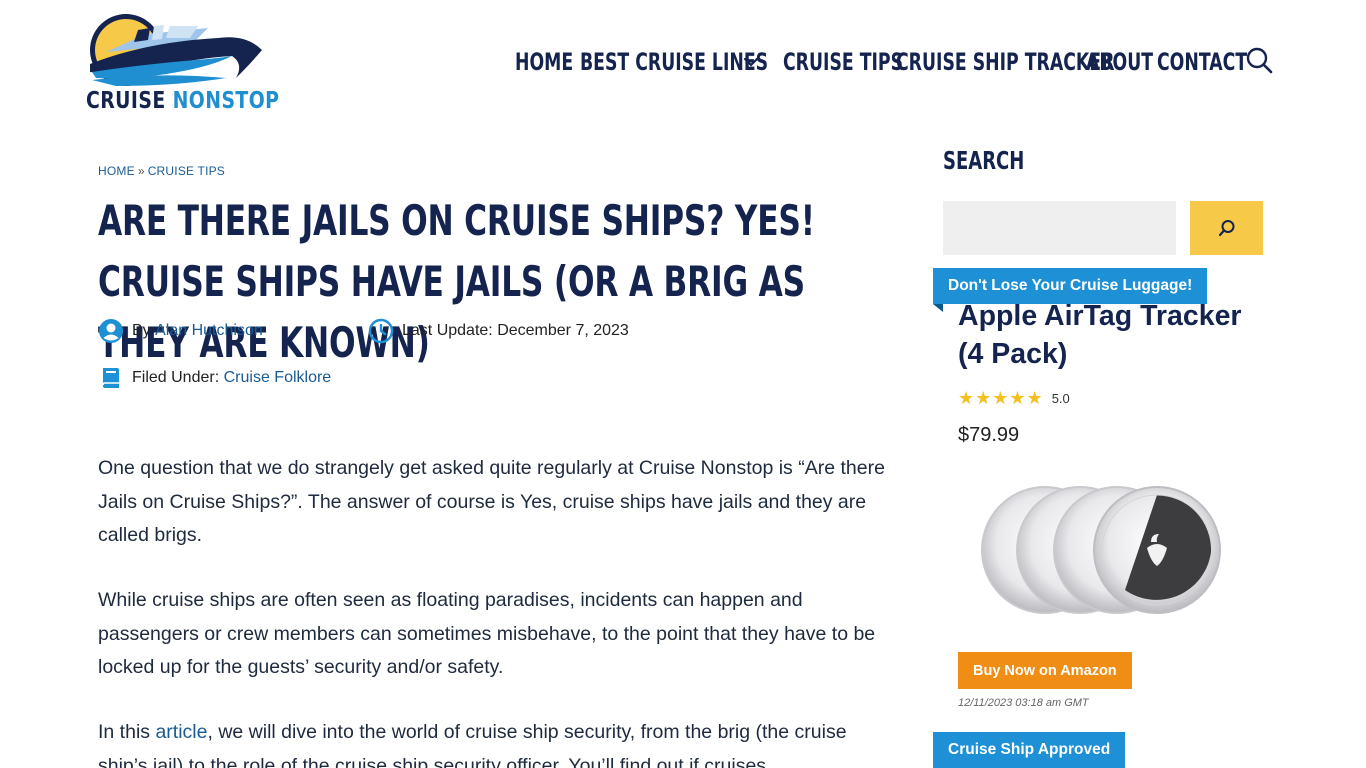  What do you see at coordinates (544, 62) in the screenshot?
I see `nav-home-label: HOME` at bounding box center [544, 62].